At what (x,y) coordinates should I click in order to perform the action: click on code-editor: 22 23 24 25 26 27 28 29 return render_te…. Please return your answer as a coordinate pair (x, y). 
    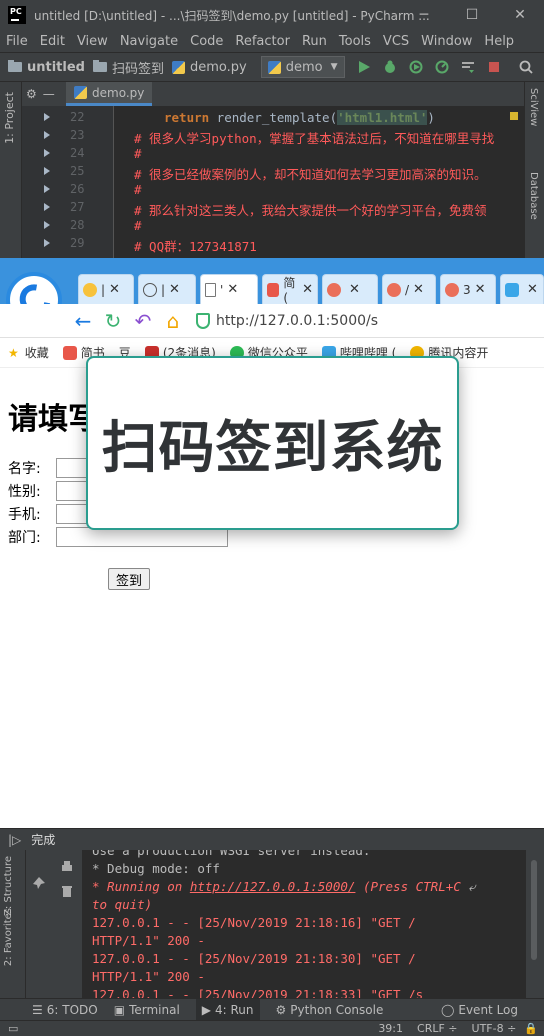
    Looking at the image, I should click on (273, 182).